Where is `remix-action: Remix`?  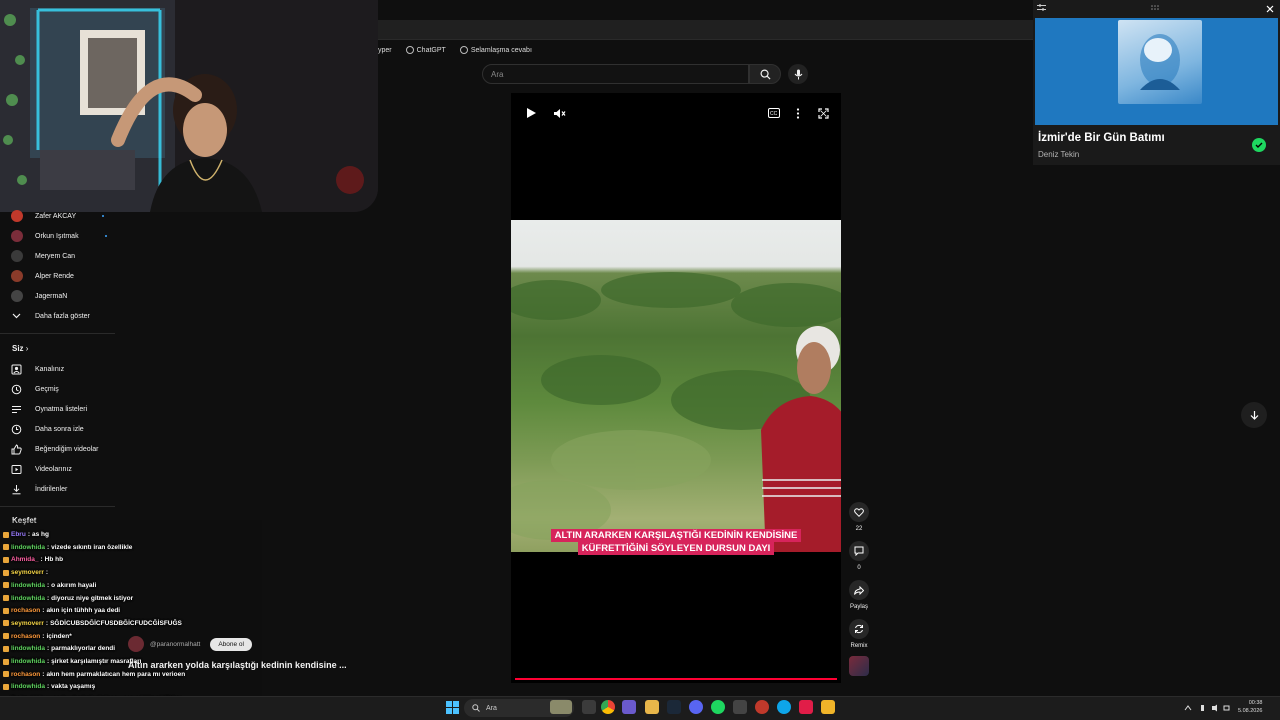
remix-action: Remix is located at coordinates (859, 634).